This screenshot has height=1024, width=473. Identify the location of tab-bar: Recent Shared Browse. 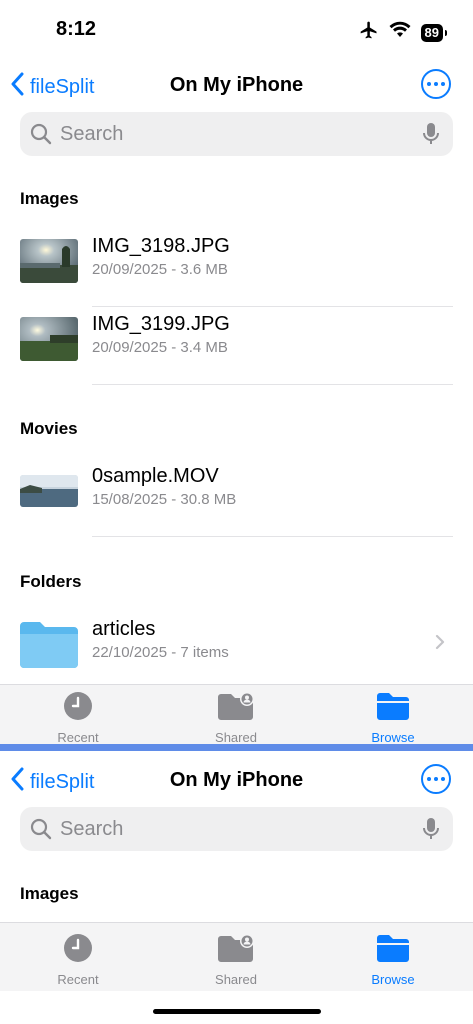
(236, 714).